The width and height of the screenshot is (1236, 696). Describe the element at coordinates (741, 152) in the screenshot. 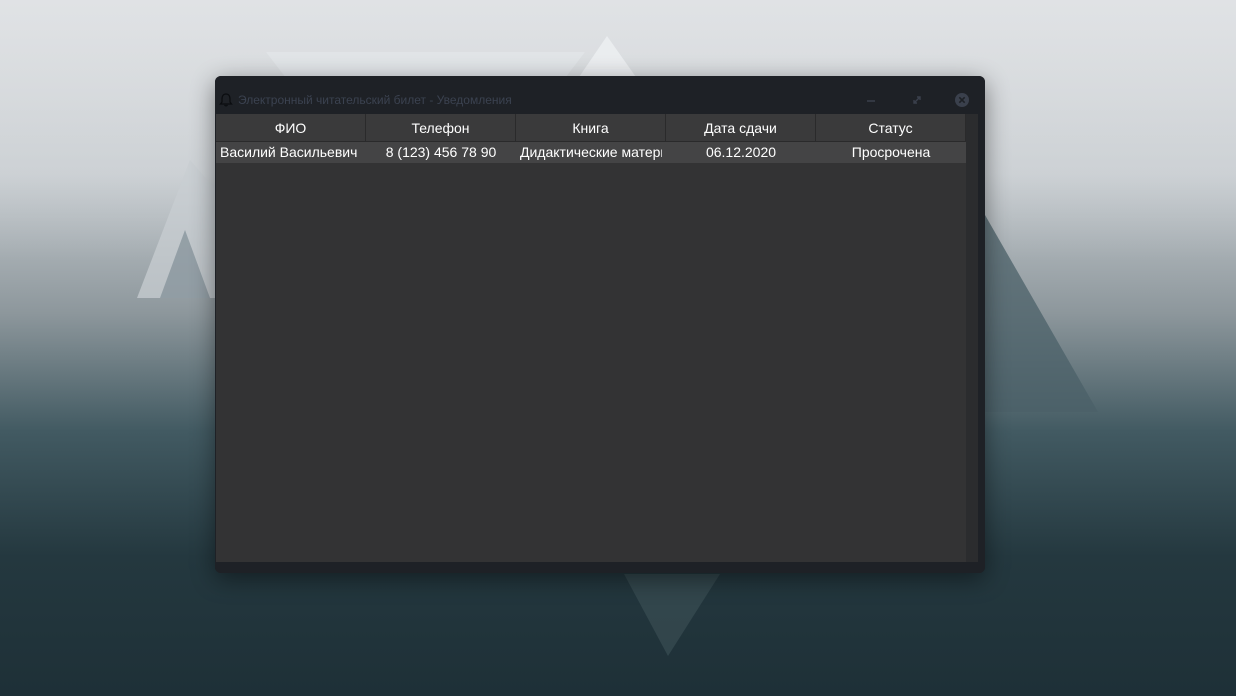

I see `cell-due-date: 06.12.2020` at that location.